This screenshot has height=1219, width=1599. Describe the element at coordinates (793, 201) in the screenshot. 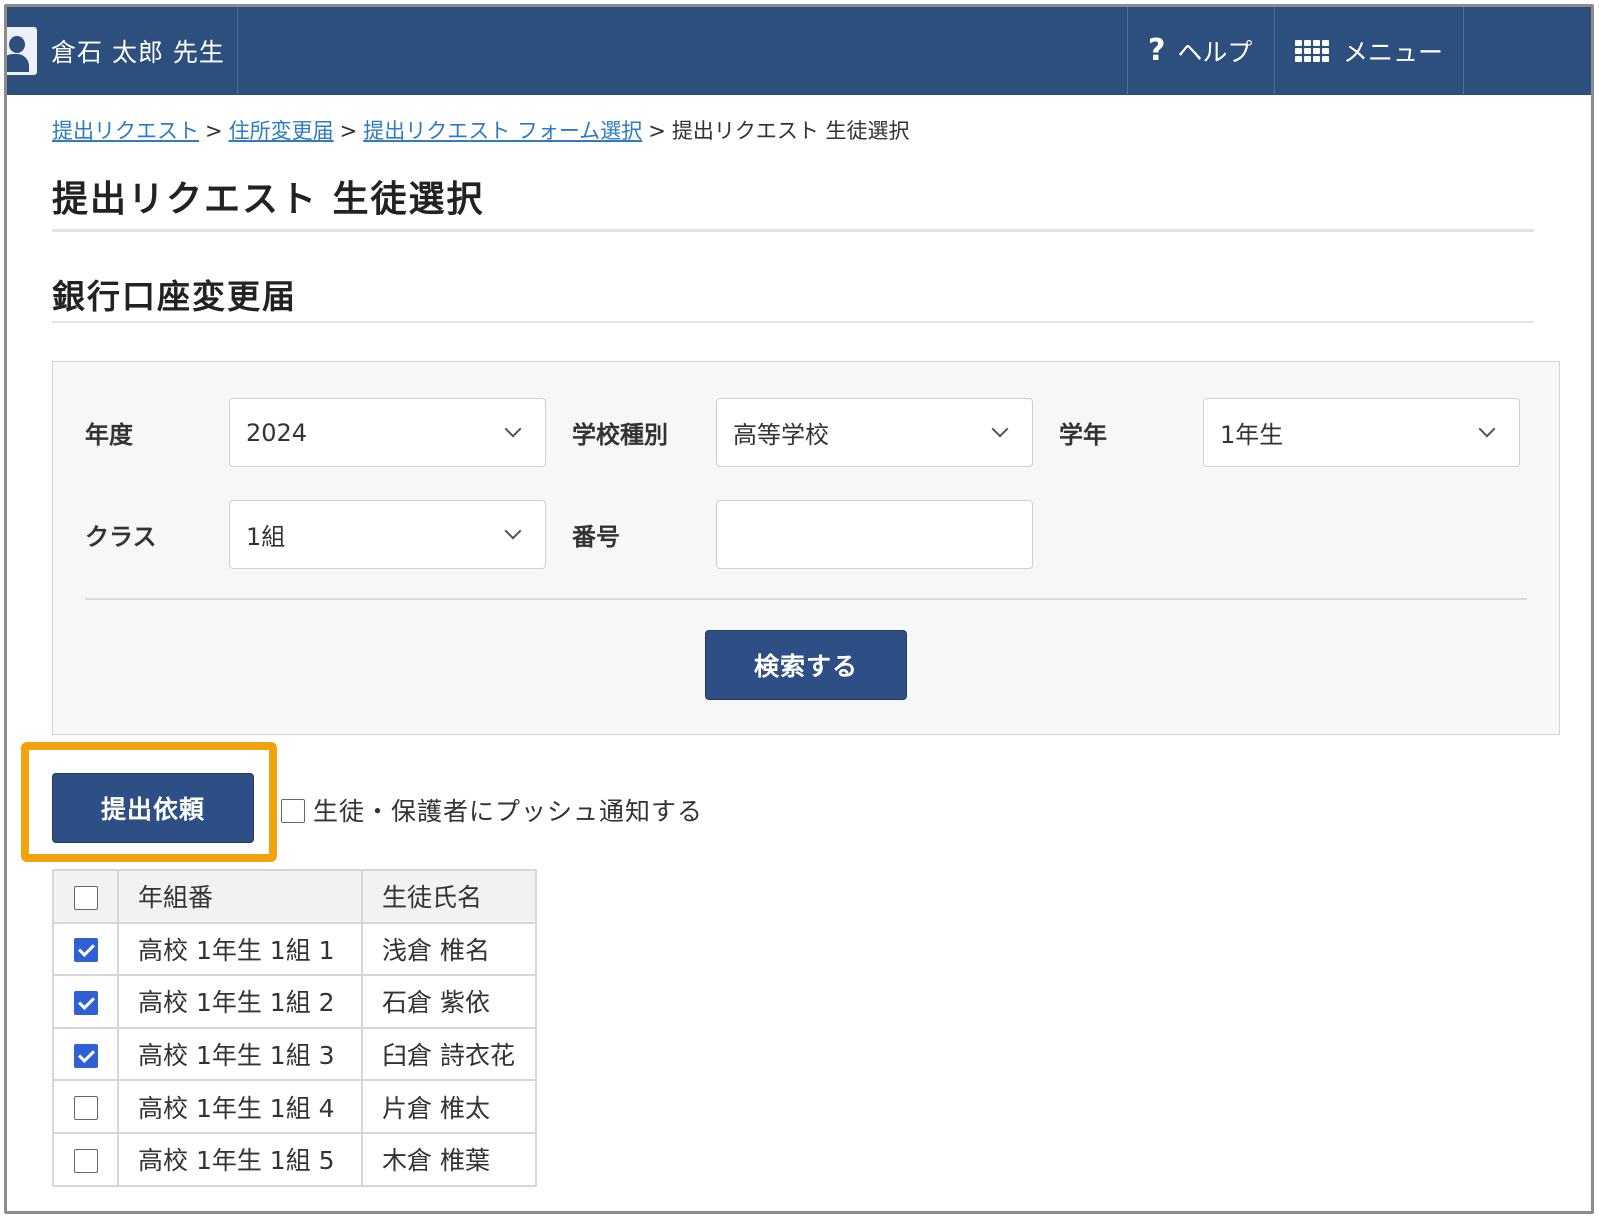

I see `page-title: 提出リクエスト 生徒選択` at that location.